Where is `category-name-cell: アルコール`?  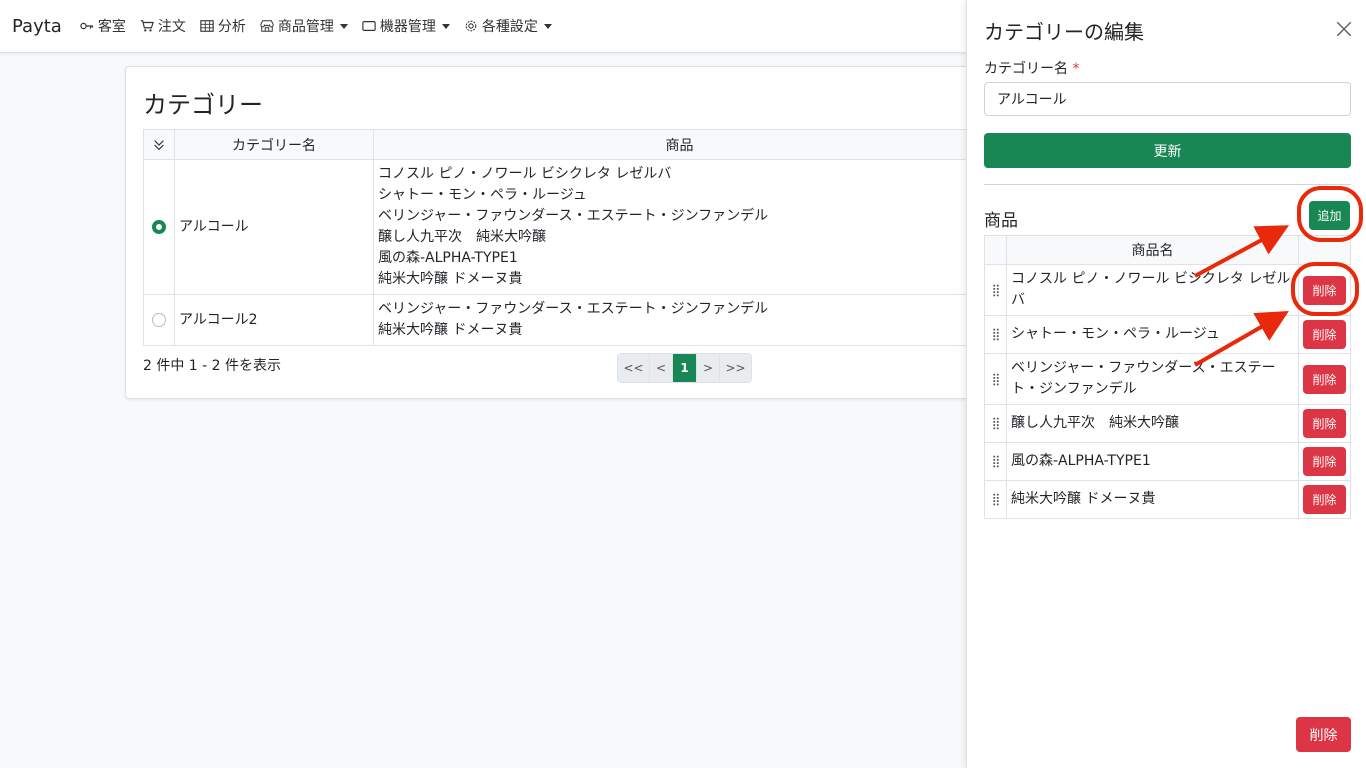
category-name-cell: アルコール is located at coordinates (274, 227).